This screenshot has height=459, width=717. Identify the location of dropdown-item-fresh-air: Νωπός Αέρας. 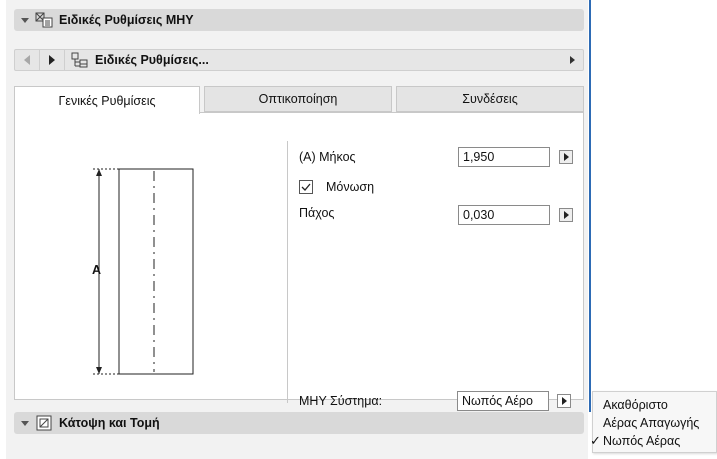
(641, 441).